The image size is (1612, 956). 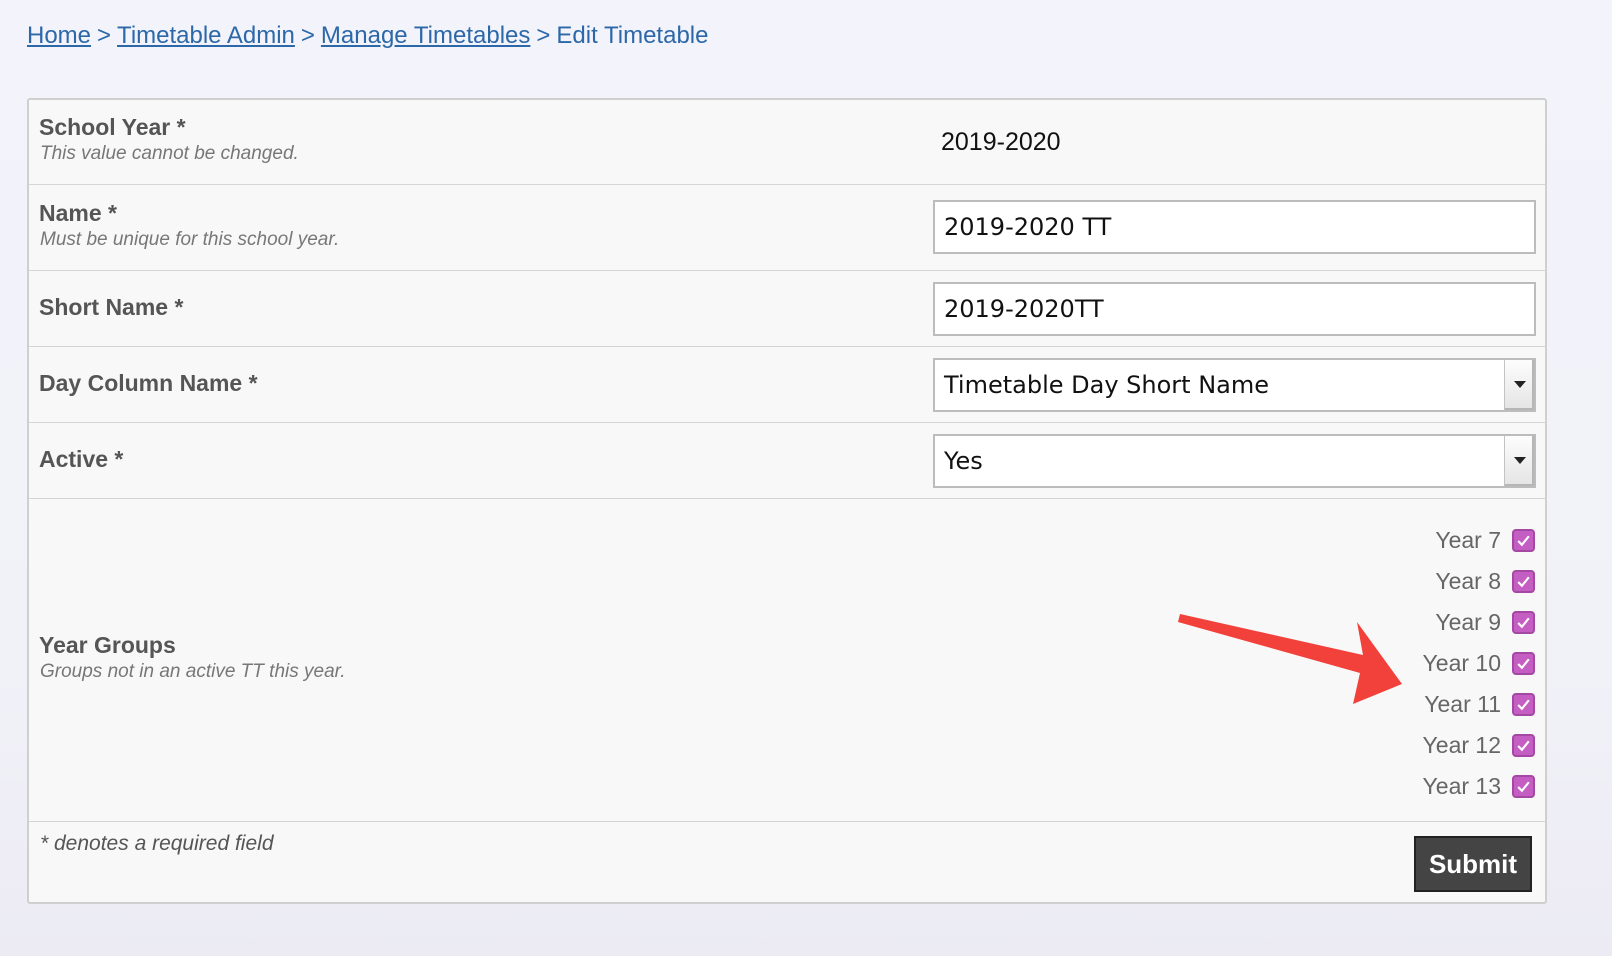 I want to click on day-column-name-label: Day Column Name *, so click(x=148, y=383).